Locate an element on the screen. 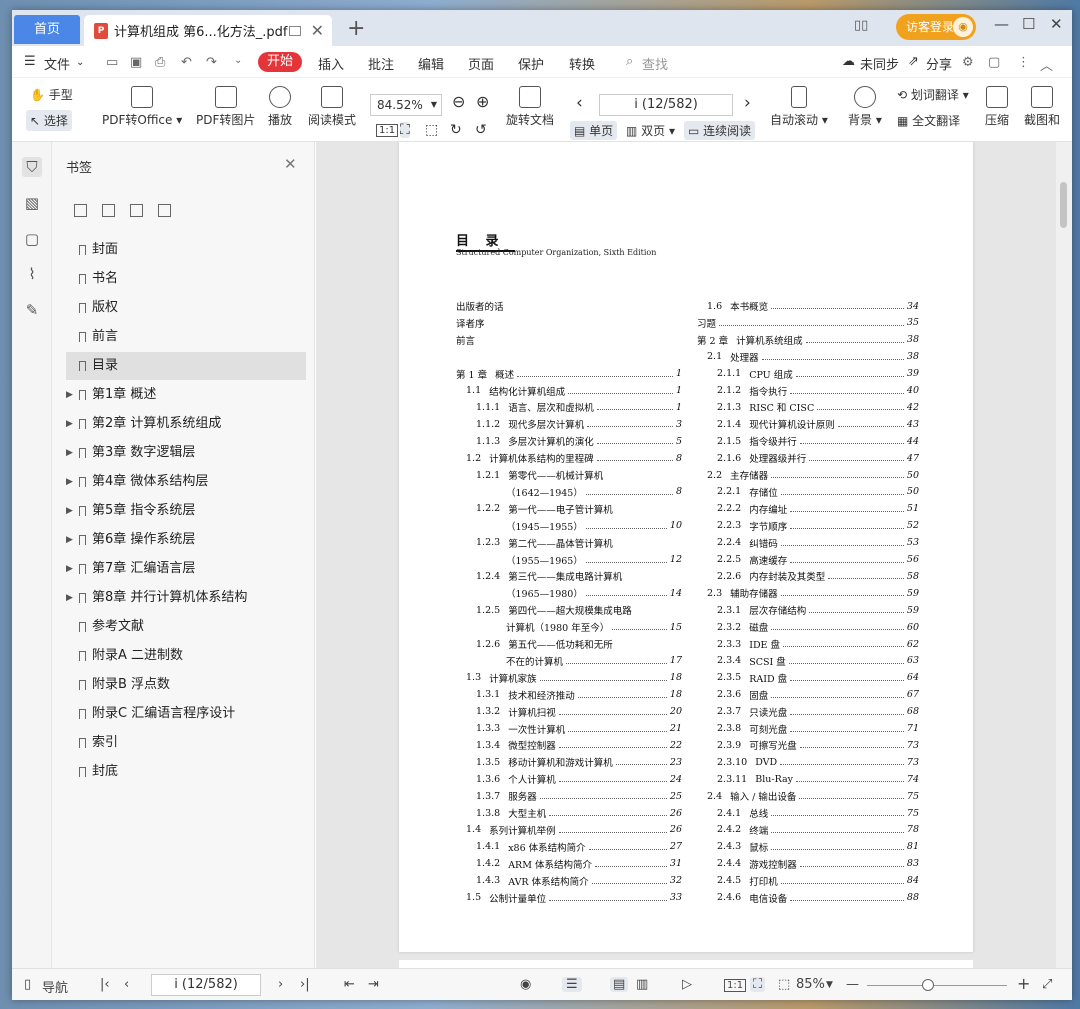 This screenshot has width=1080, height=1009. search-icon: ⌕ is located at coordinates (629, 61).